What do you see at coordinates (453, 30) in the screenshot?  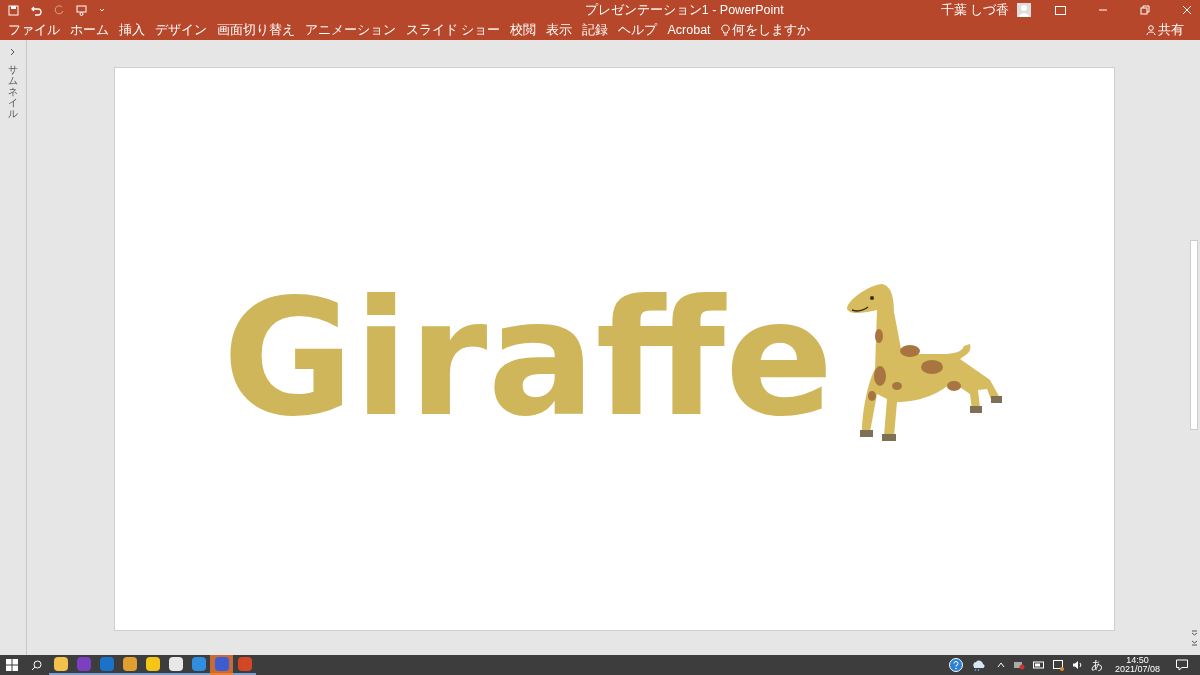 I see `ribbon-tab: スライド ショー` at bounding box center [453, 30].